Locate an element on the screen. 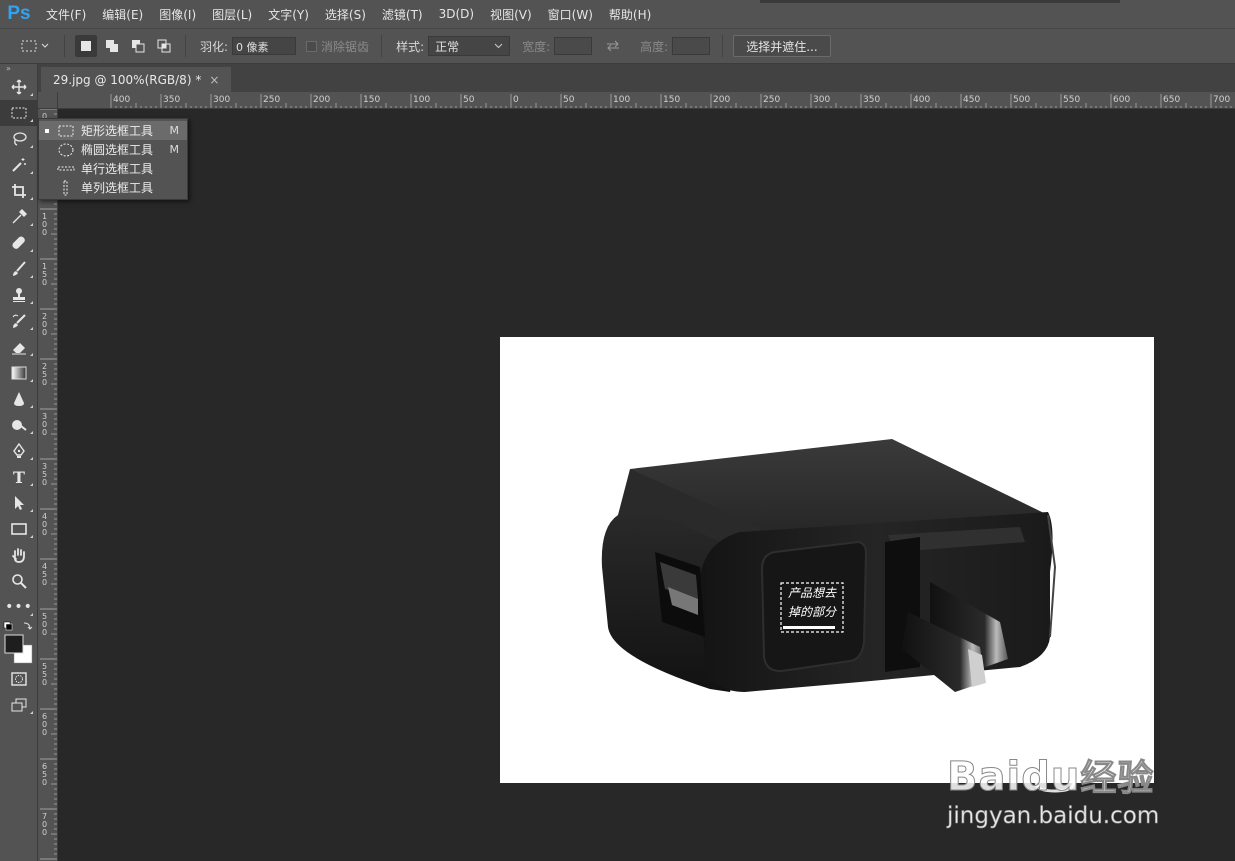  tools-panel: » T ••• is located at coordinates (19, 462).